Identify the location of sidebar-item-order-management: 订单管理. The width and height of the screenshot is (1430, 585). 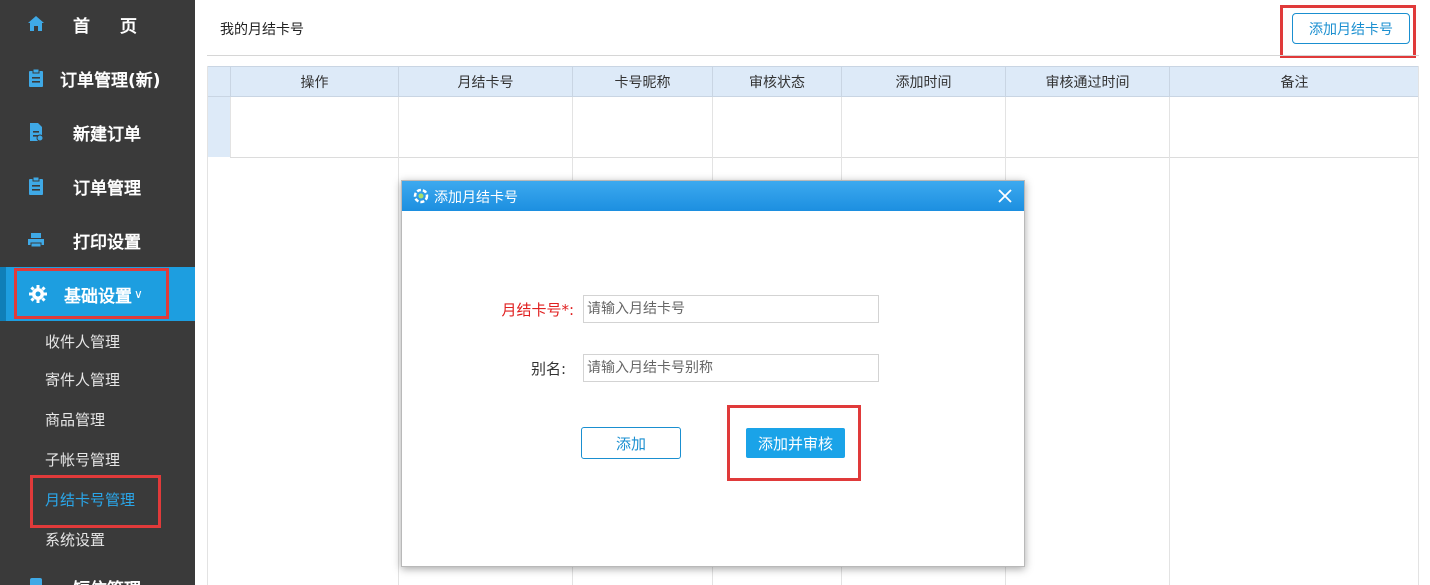
(97, 186).